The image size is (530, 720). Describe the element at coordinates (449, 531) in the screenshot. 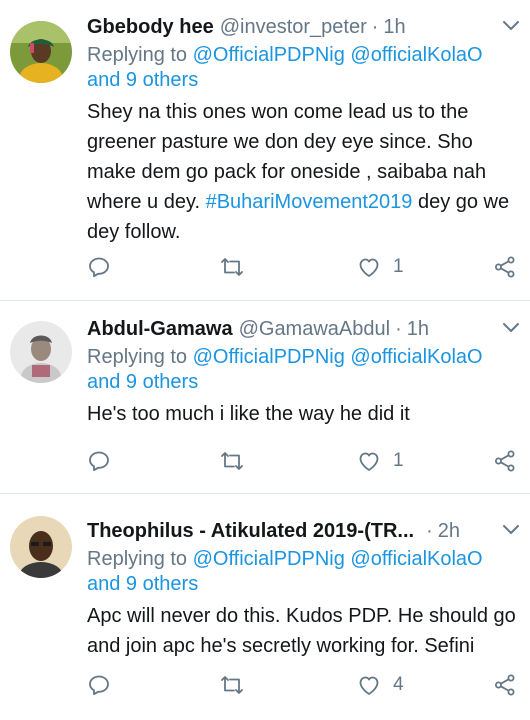

I see `timestamp: 2h` at that location.